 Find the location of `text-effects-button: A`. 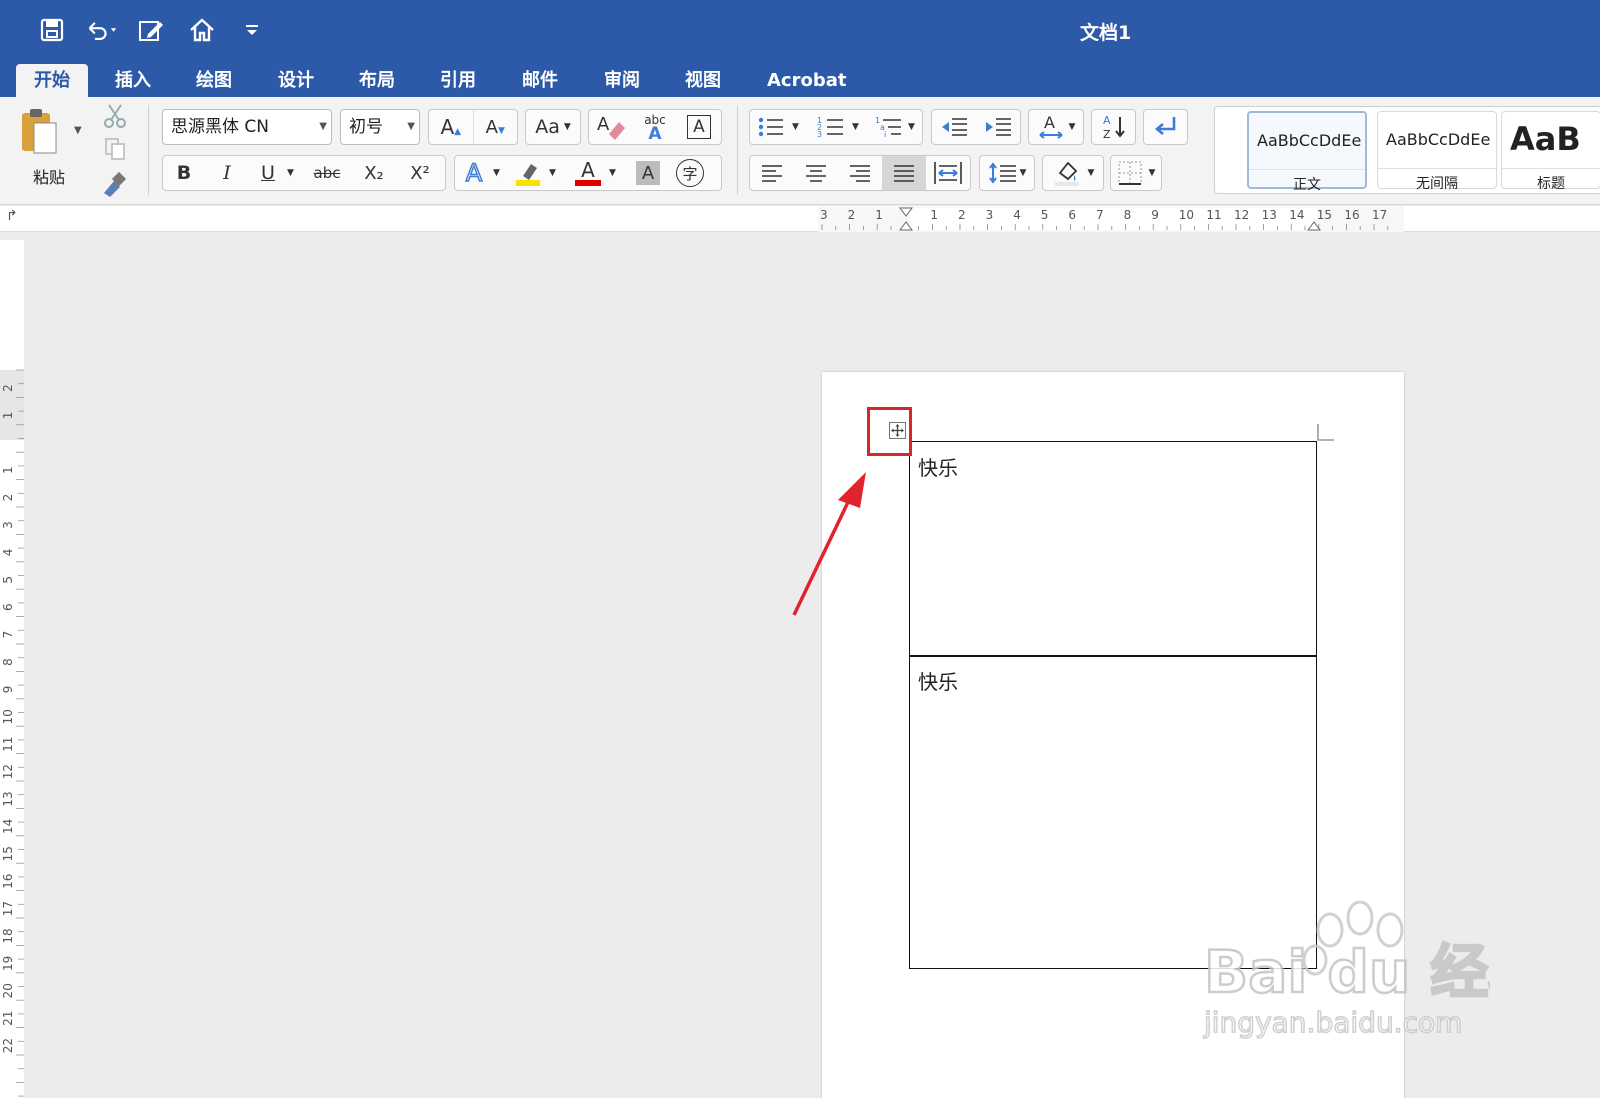

text-effects-button: A is located at coordinates (474, 173).